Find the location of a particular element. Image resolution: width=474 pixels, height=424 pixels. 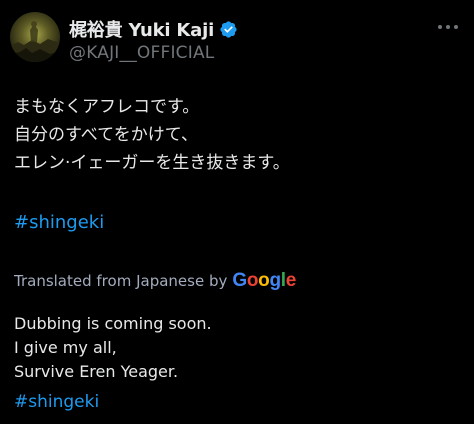

translated-line: Survive Eren Yeager. is located at coordinates (96, 371).